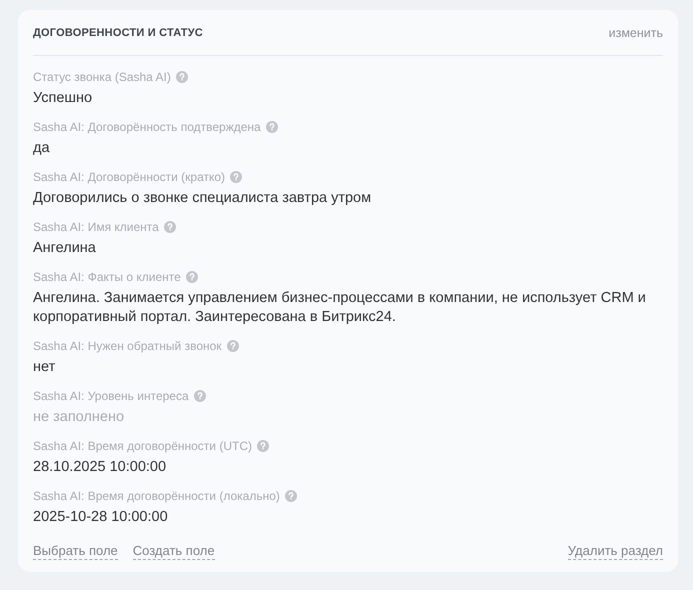  What do you see at coordinates (173, 551) in the screenshot?
I see `footer-link: Создать поле` at bounding box center [173, 551].